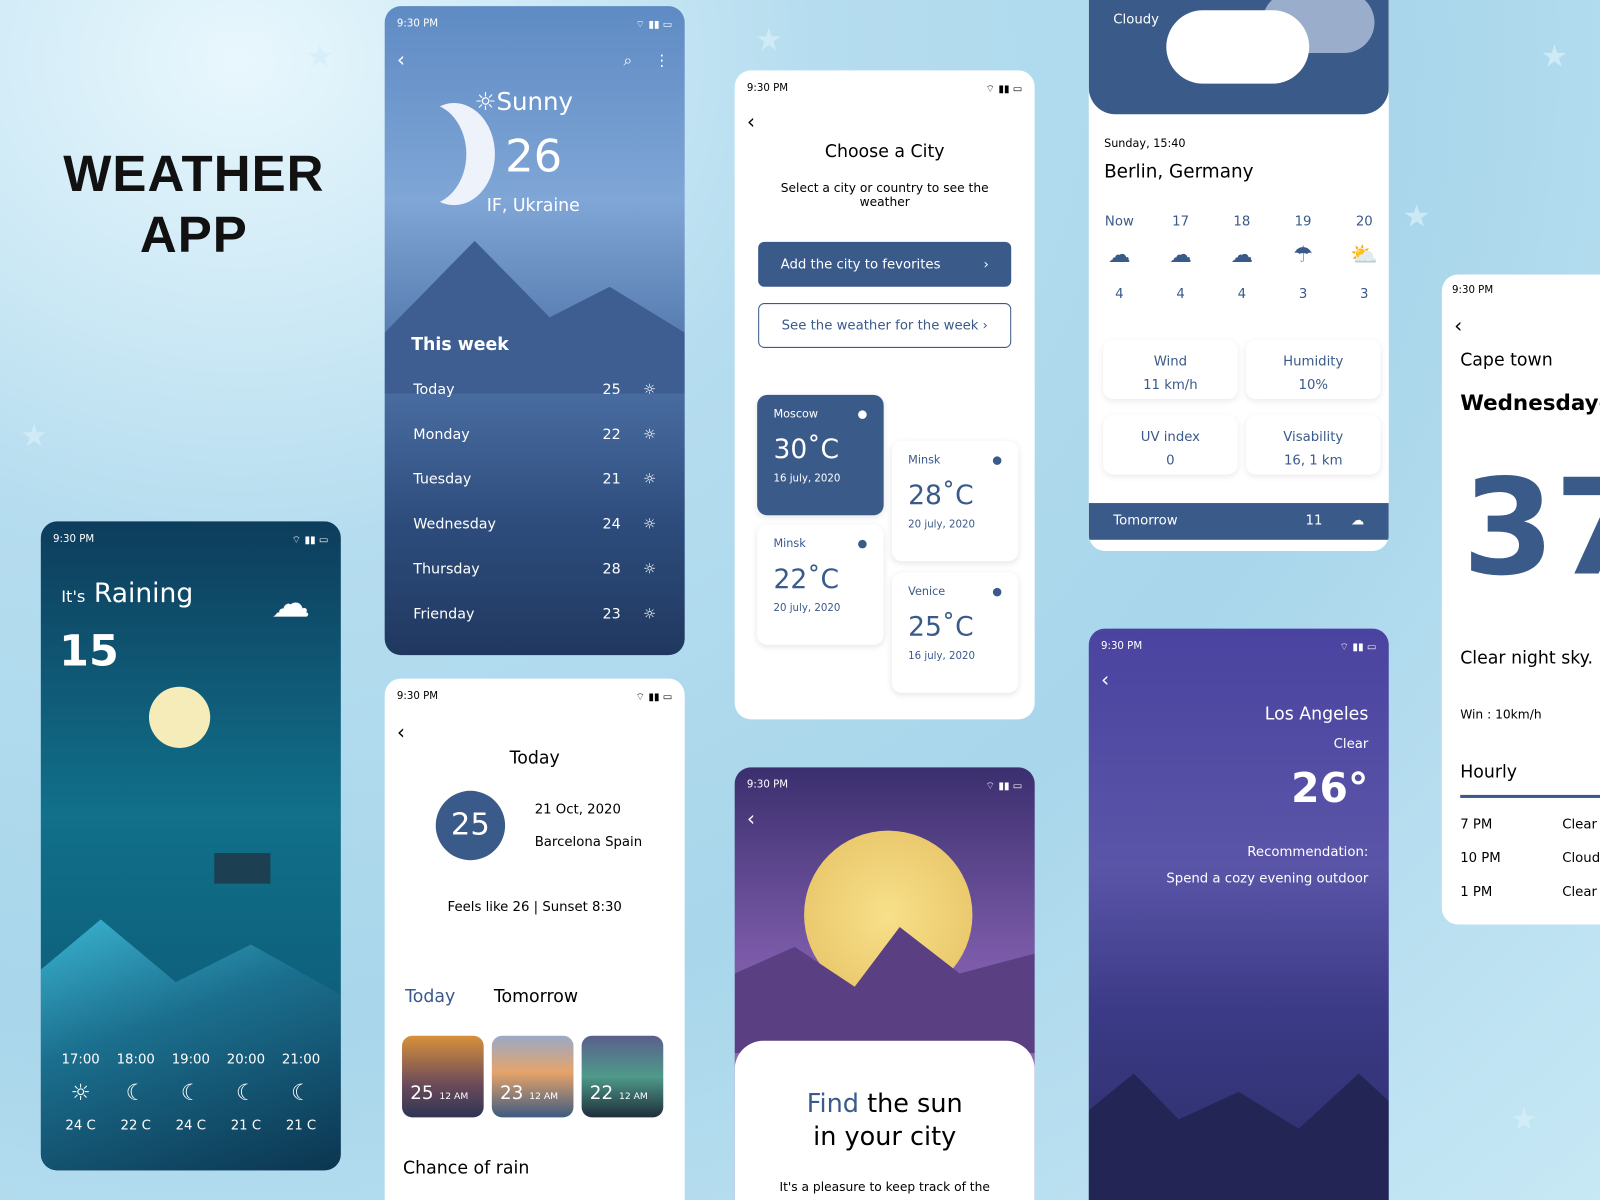 The image size is (1600, 1200). What do you see at coordinates (1476, 892) in the screenshot?
I see `hour-time: 1 PM` at bounding box center [1476, 892].